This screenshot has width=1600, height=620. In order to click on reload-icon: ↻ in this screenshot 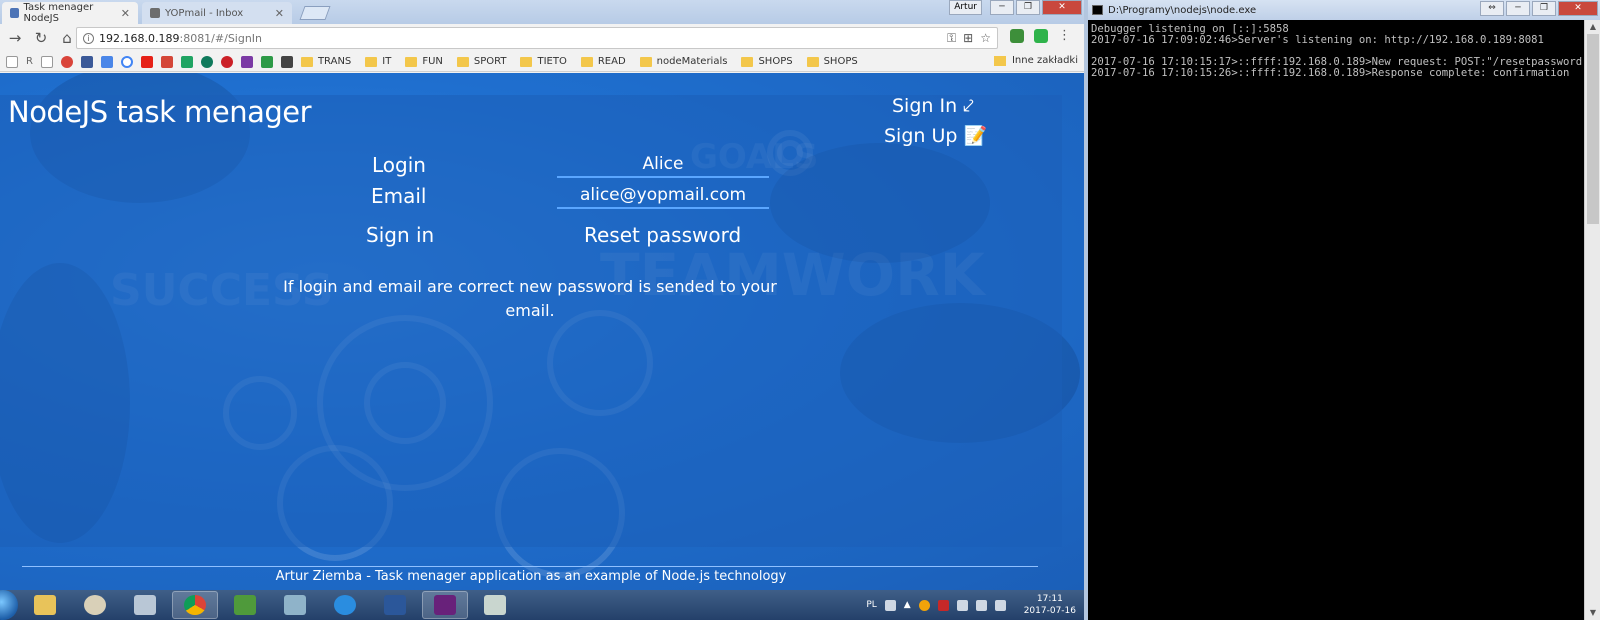, I will do `click(41, 38)`.